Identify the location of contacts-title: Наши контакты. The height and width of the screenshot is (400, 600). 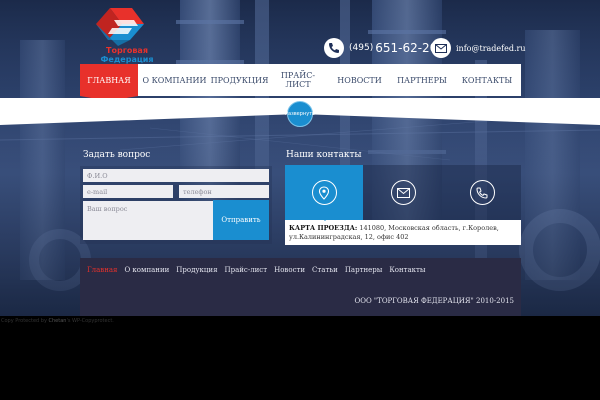
(324, 155).